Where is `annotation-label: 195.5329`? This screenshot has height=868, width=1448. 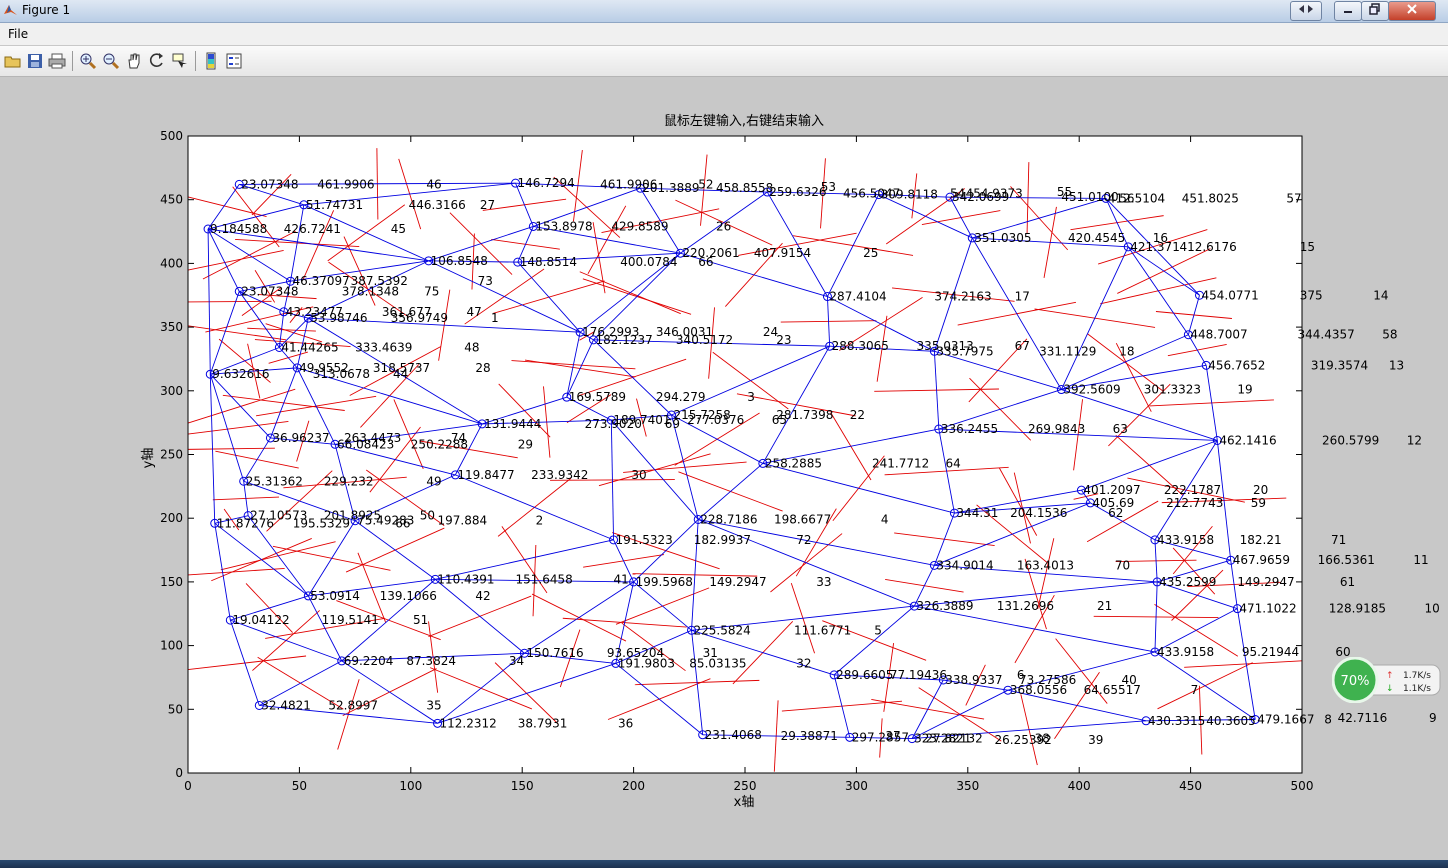
annotation-label: 195.5329 is located at coordinates (321, 523).